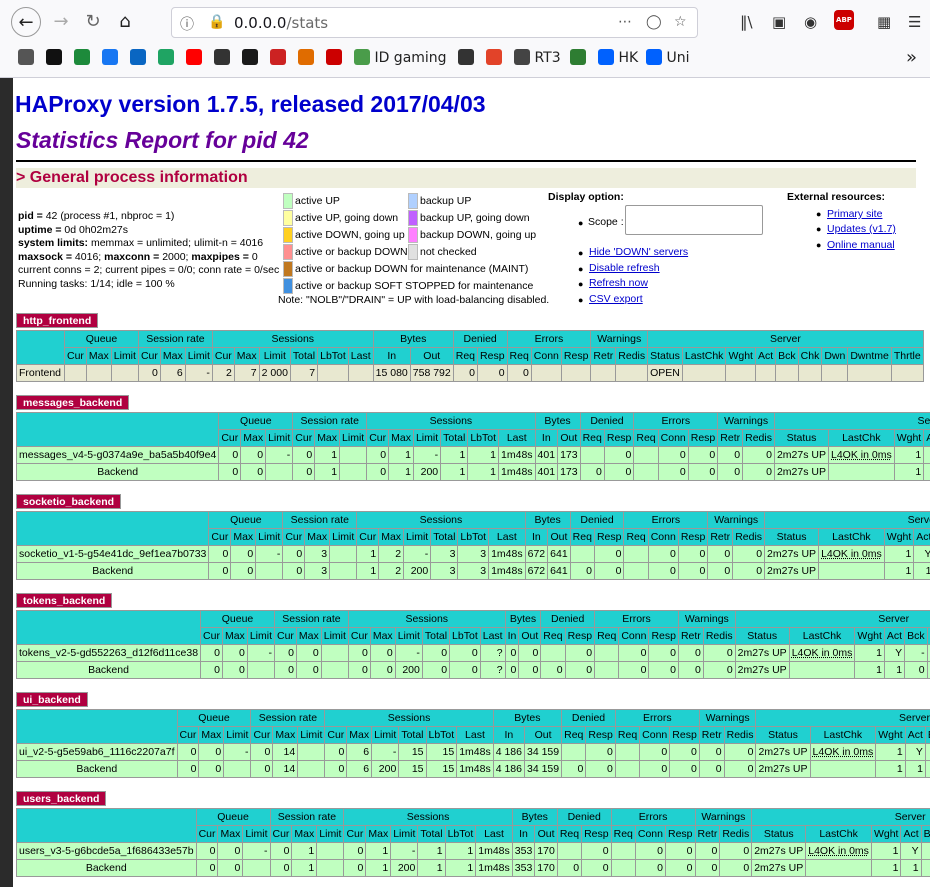  I want to click on legend-label: backup UP, so click(446, 201).